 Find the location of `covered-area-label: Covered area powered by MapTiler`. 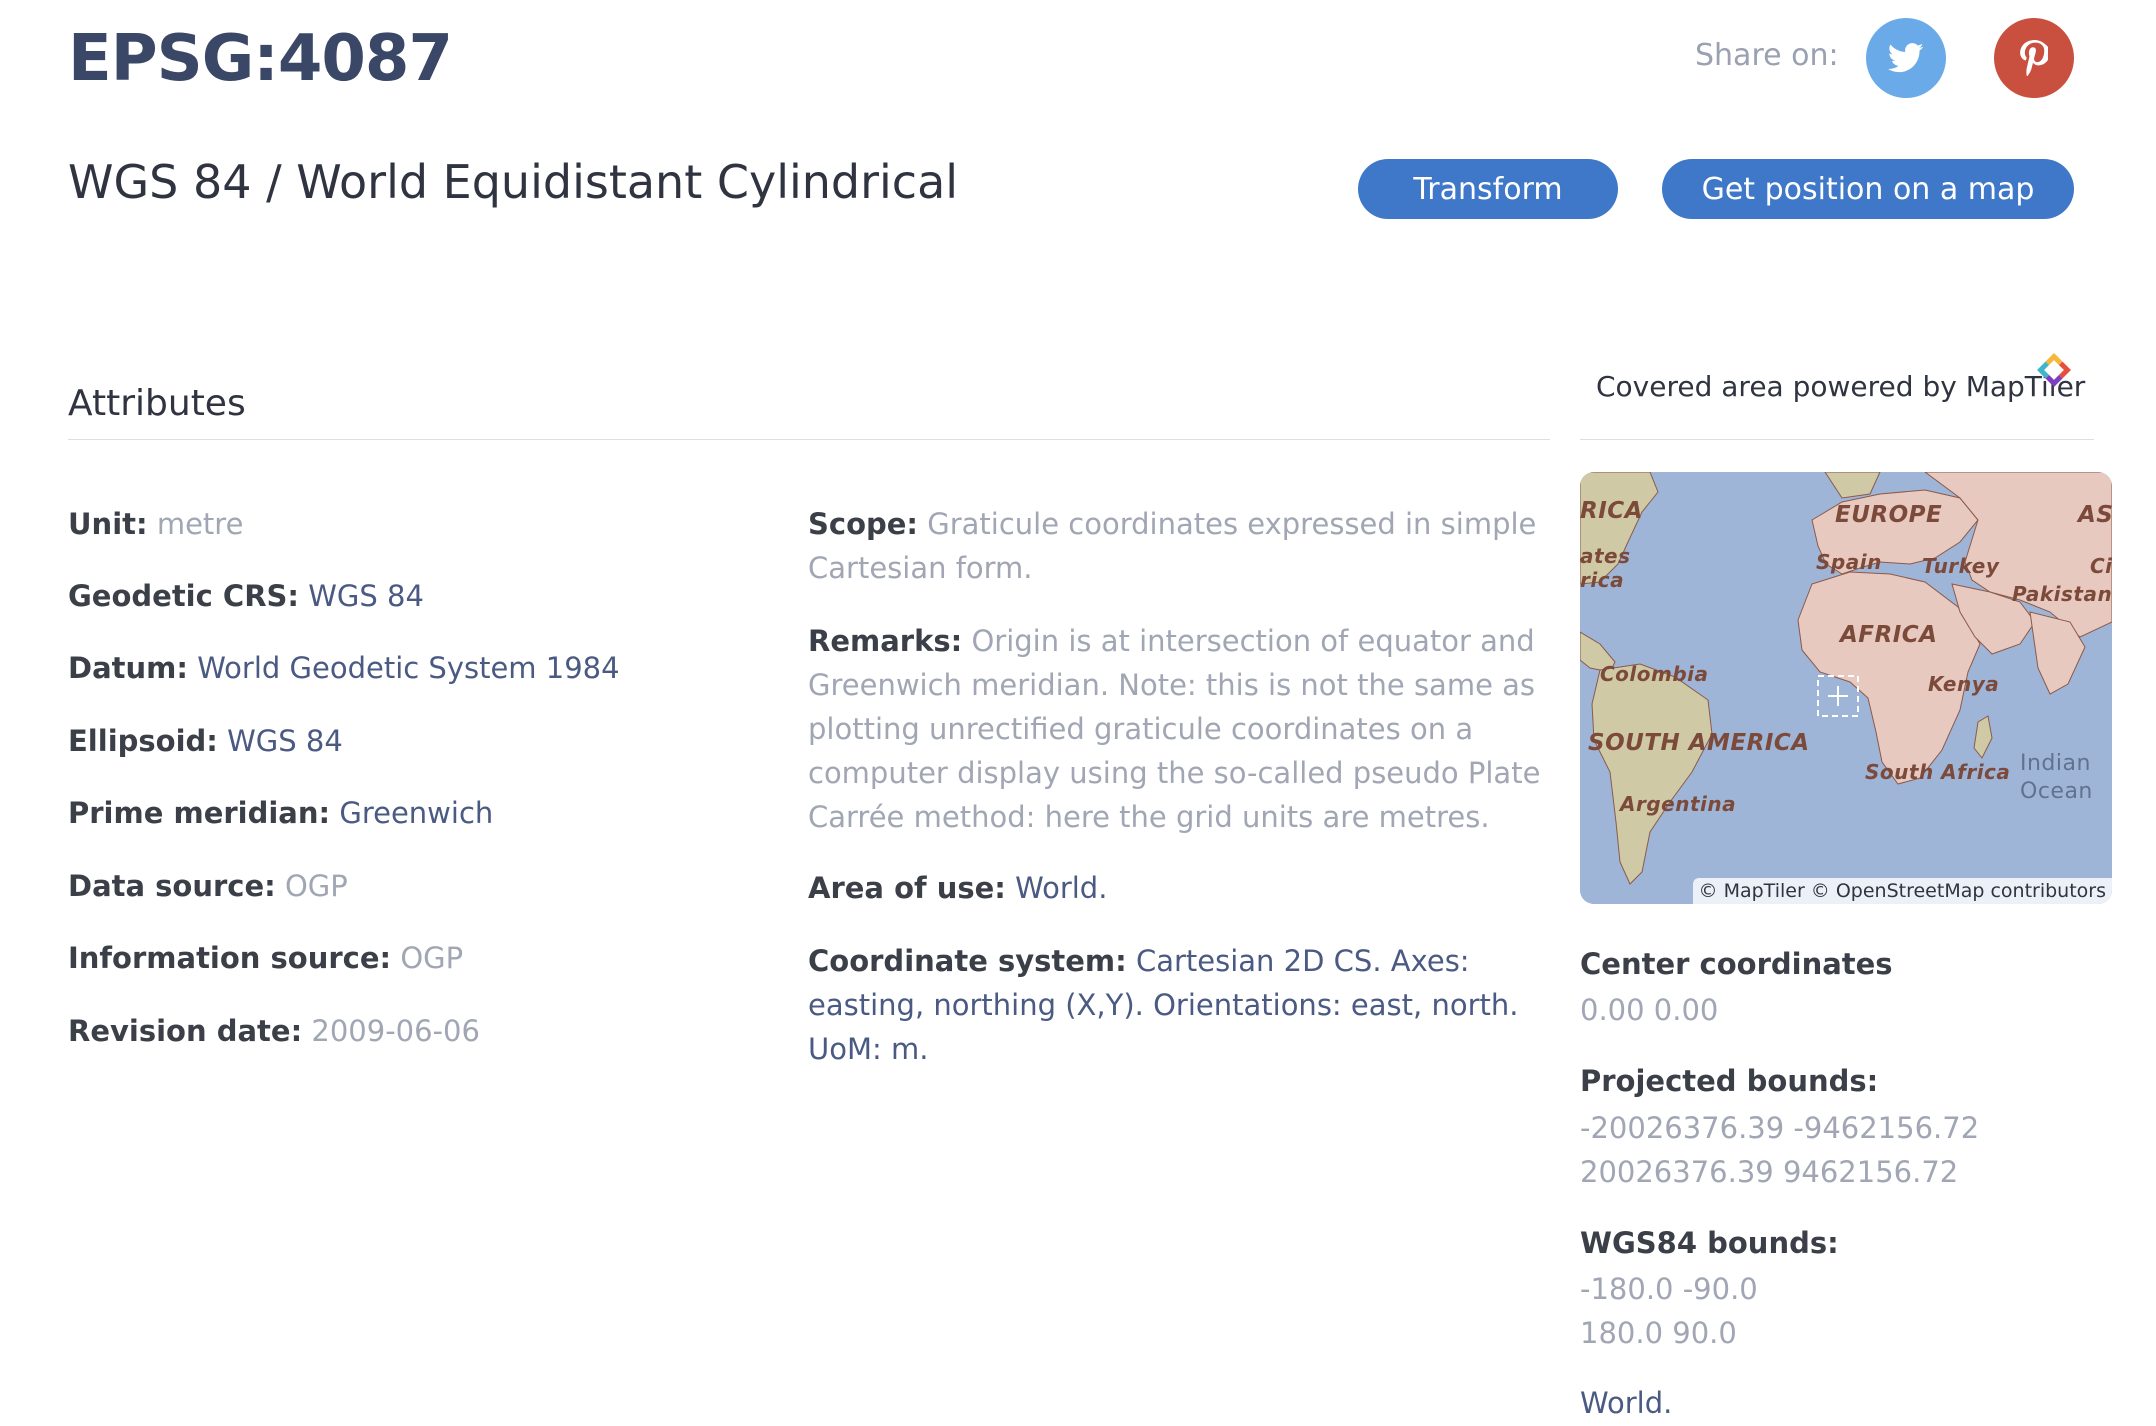

covered-area-label: Covered area powered by MapTiler is located at coordinates (1841, 386).